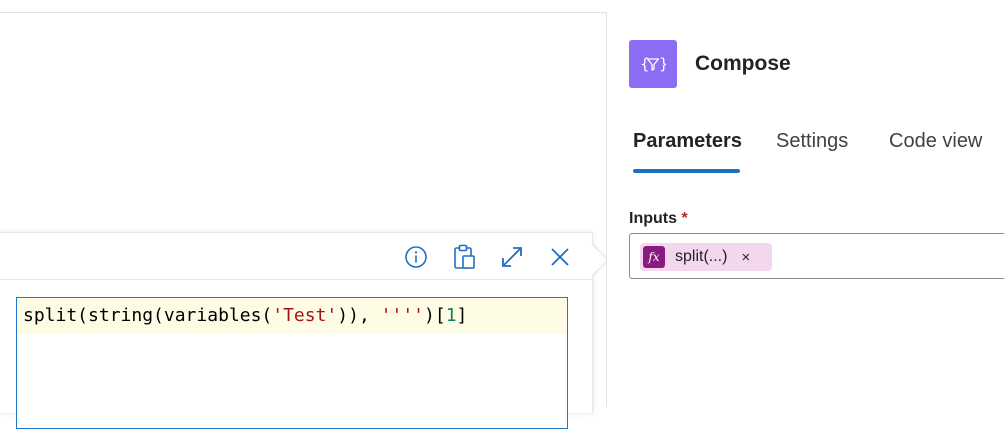 The image size is (1004, 429). Describe the element at coordinates (686, 171) in the screenshot. I see `active-tab-indicator` at that location.